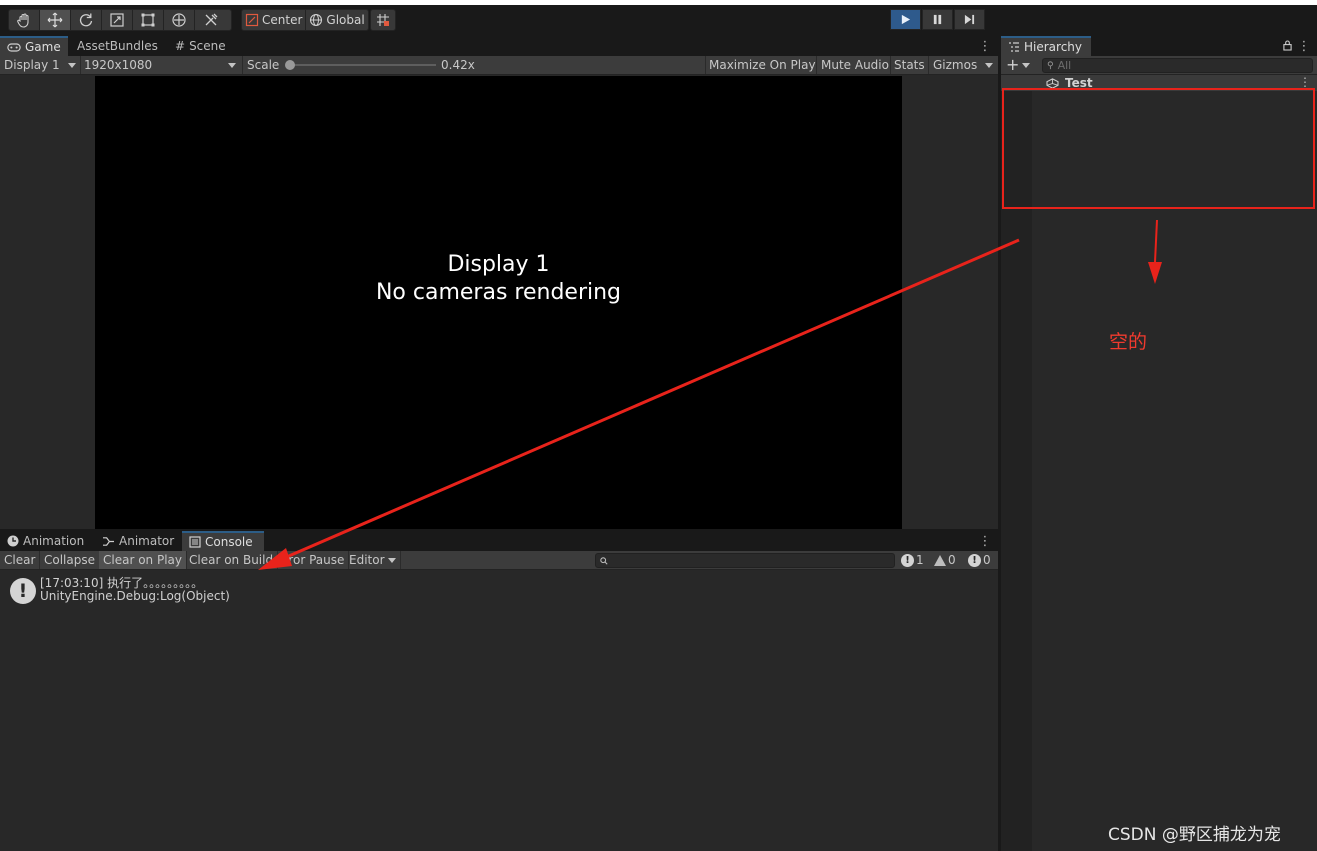 The width and height of the screenshot is (1317, 851). I want to click on animator-graph-icon, so click(108, 541).